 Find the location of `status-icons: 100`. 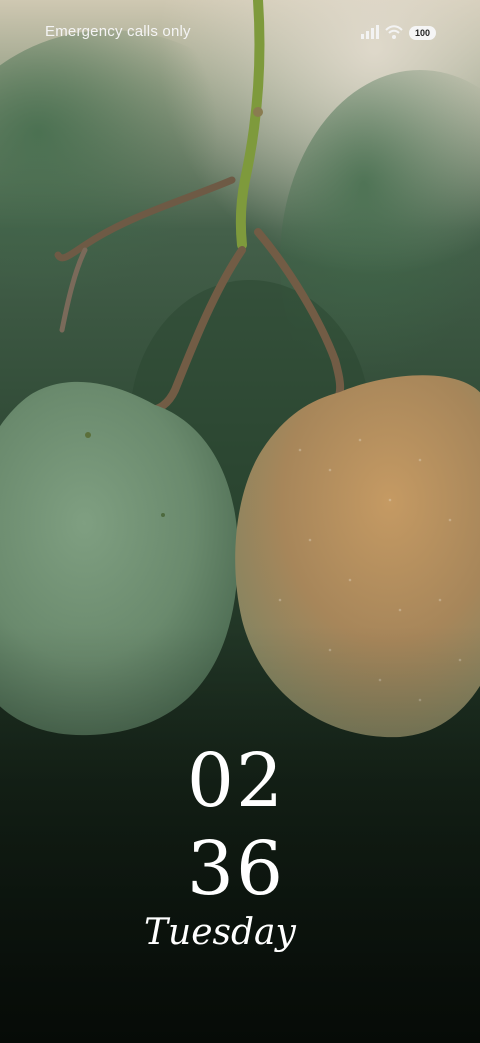

status-icons: 100 is located at coordinates (398, 33).